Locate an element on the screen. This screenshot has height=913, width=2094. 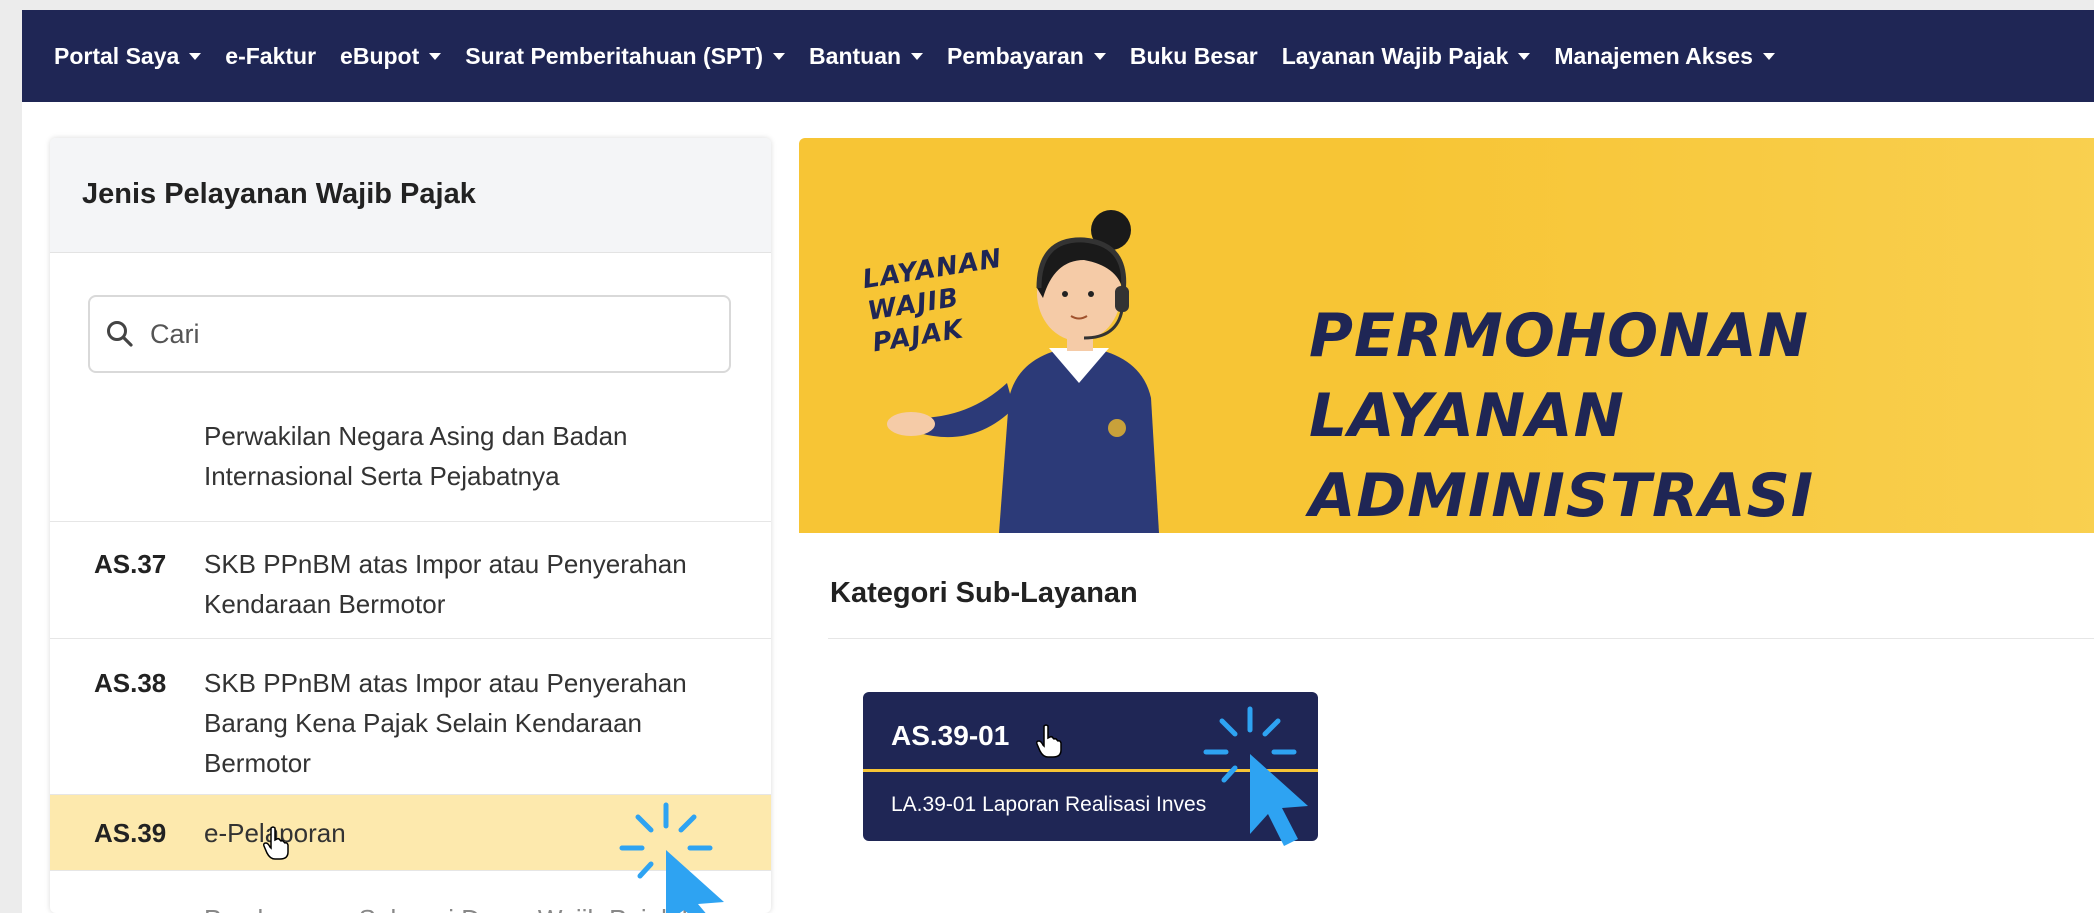
nav-label: Manajemen Akses is located at coordinates (1653, 55).